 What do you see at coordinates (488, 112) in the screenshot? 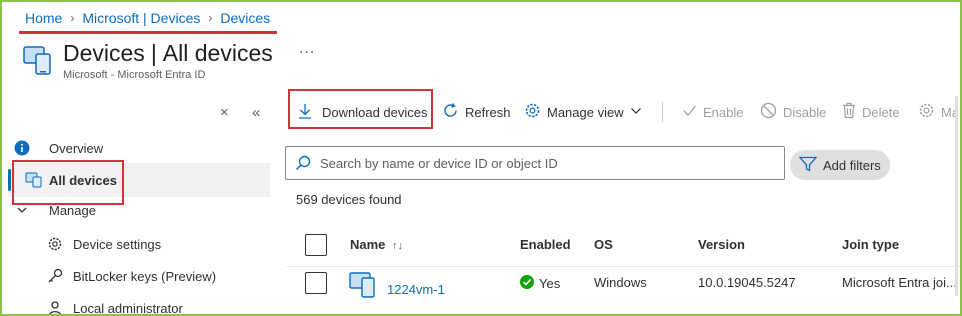
I see `refresh-label: Refresh` at bounding box center [488, 112].